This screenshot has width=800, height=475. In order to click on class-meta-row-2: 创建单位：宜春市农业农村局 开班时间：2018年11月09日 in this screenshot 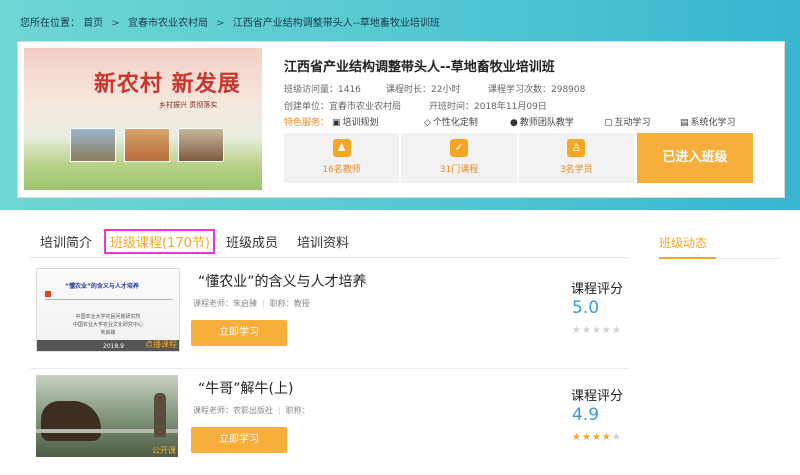, I will do `click(529, 105)`.